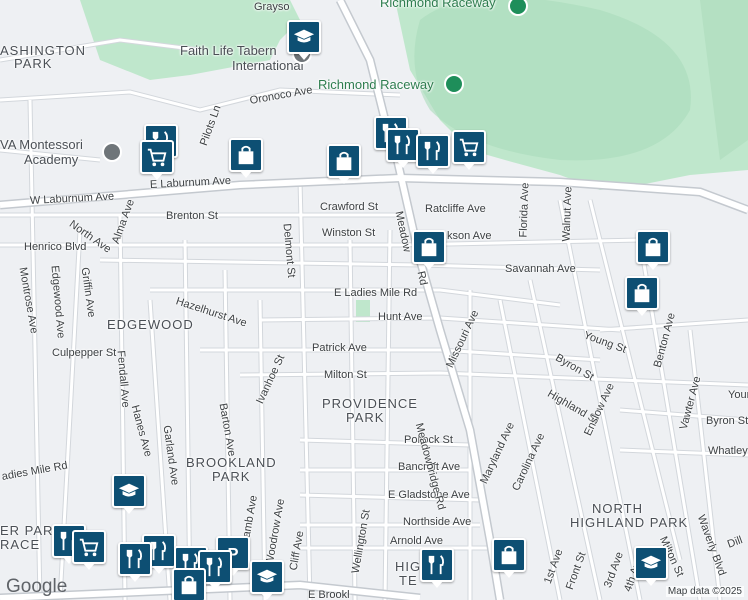 This screenshot has height=600, width=748. Describe the element at coordinates (339, 348) in the screenshot. I see `street-label: Patrick Ave` at that location.